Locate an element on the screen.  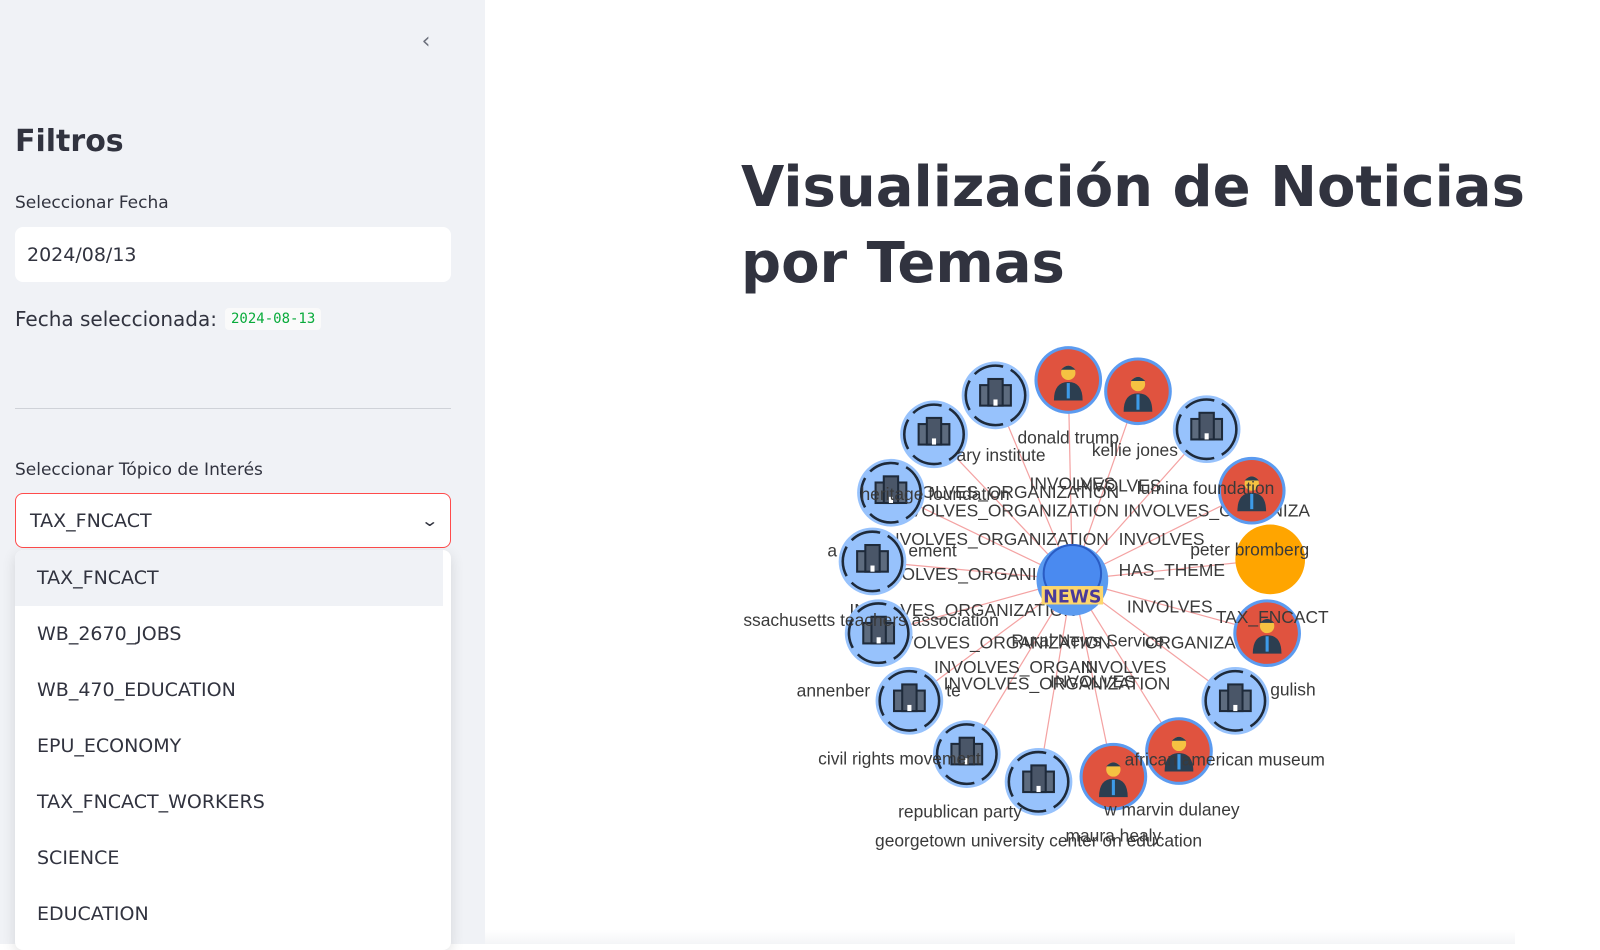
node-label: african american museum is located at coordinates (1225, 759).